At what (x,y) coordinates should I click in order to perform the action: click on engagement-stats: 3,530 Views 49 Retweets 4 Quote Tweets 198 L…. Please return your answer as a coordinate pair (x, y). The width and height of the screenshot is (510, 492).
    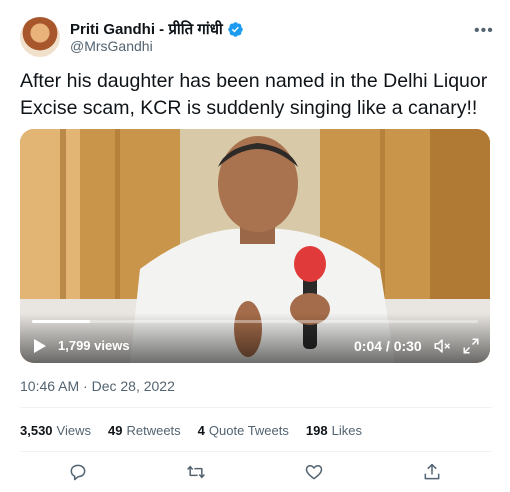
    Looking at the image, I should click on (199, 430).